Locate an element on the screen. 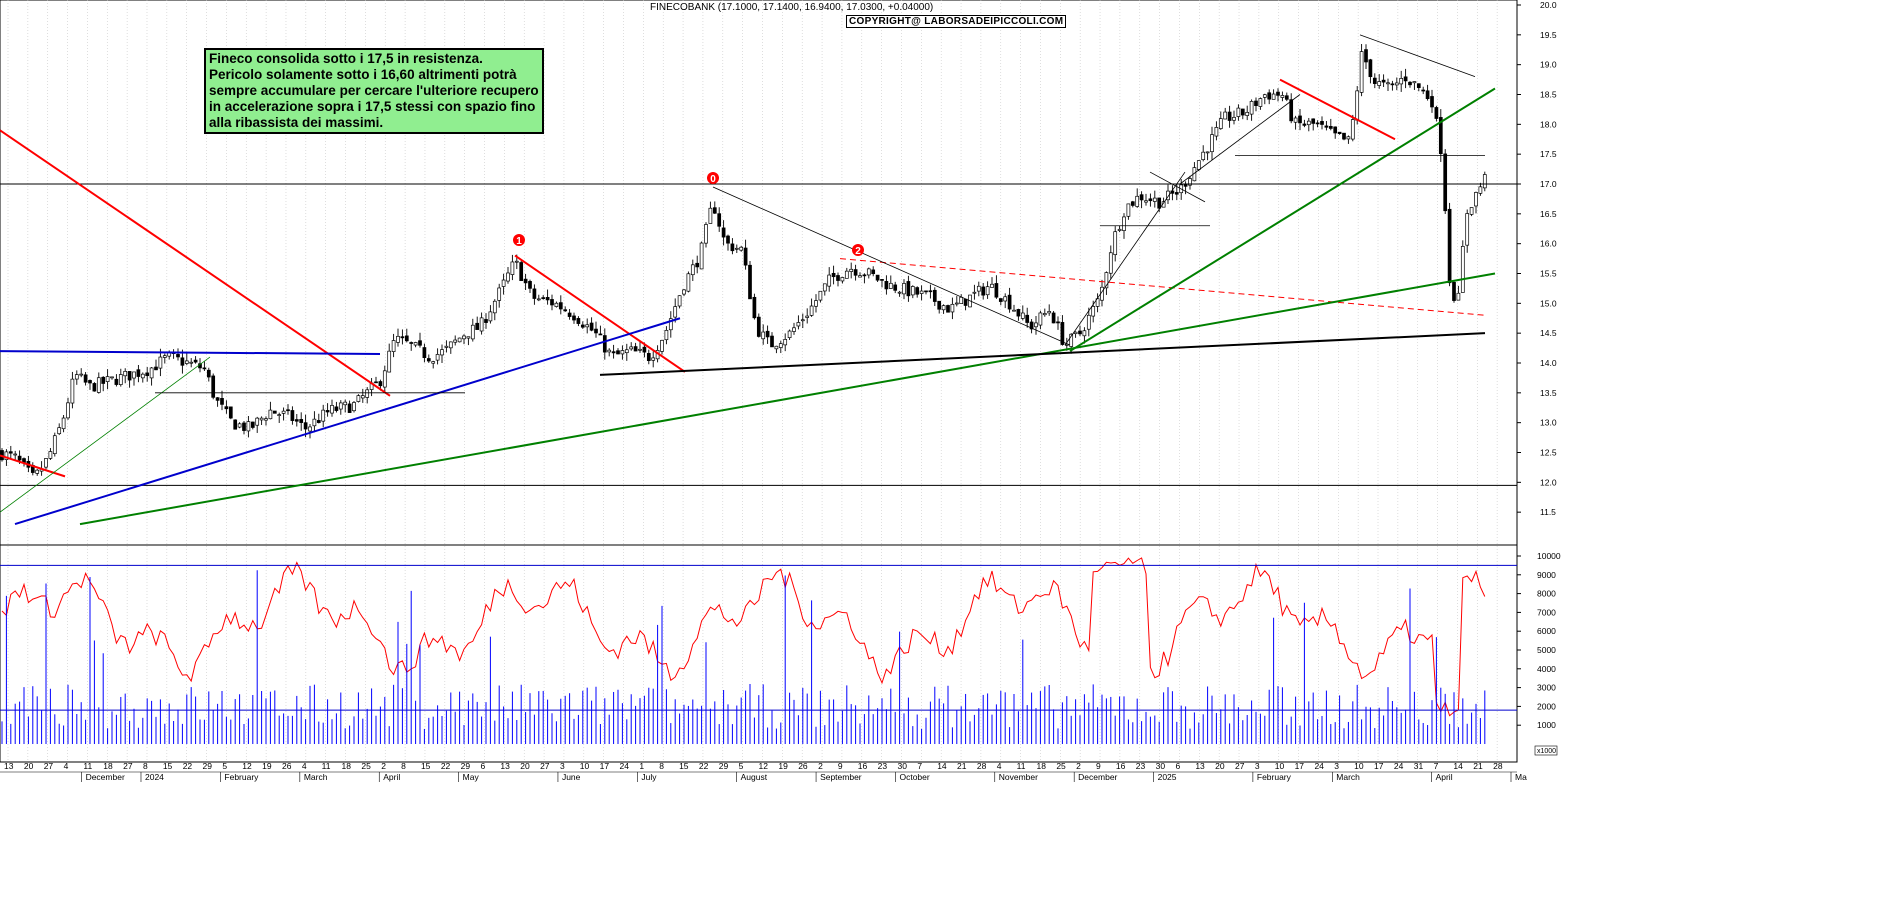 The image size is (1890, 903). volume-tick-label: 8000 is located at coordinates (1546, 594).